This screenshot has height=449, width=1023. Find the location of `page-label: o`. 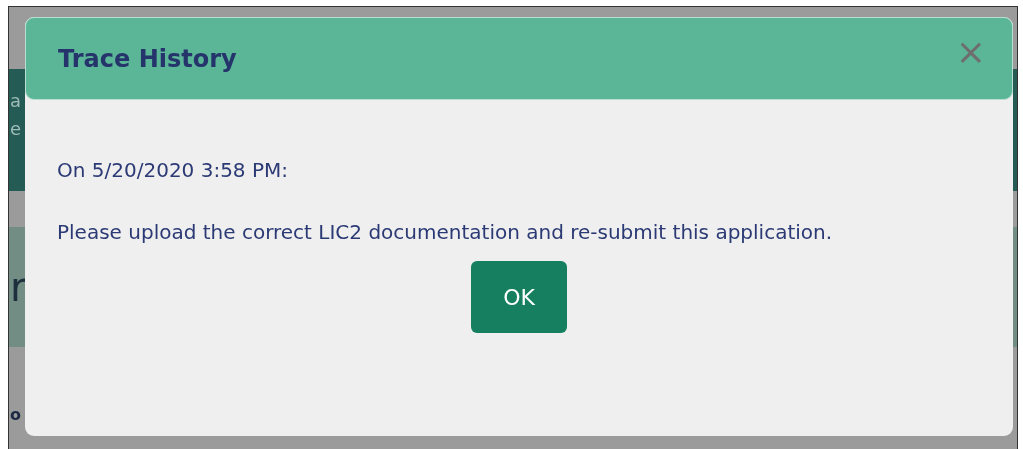

page-label: o is located at coordinates (15, 415).